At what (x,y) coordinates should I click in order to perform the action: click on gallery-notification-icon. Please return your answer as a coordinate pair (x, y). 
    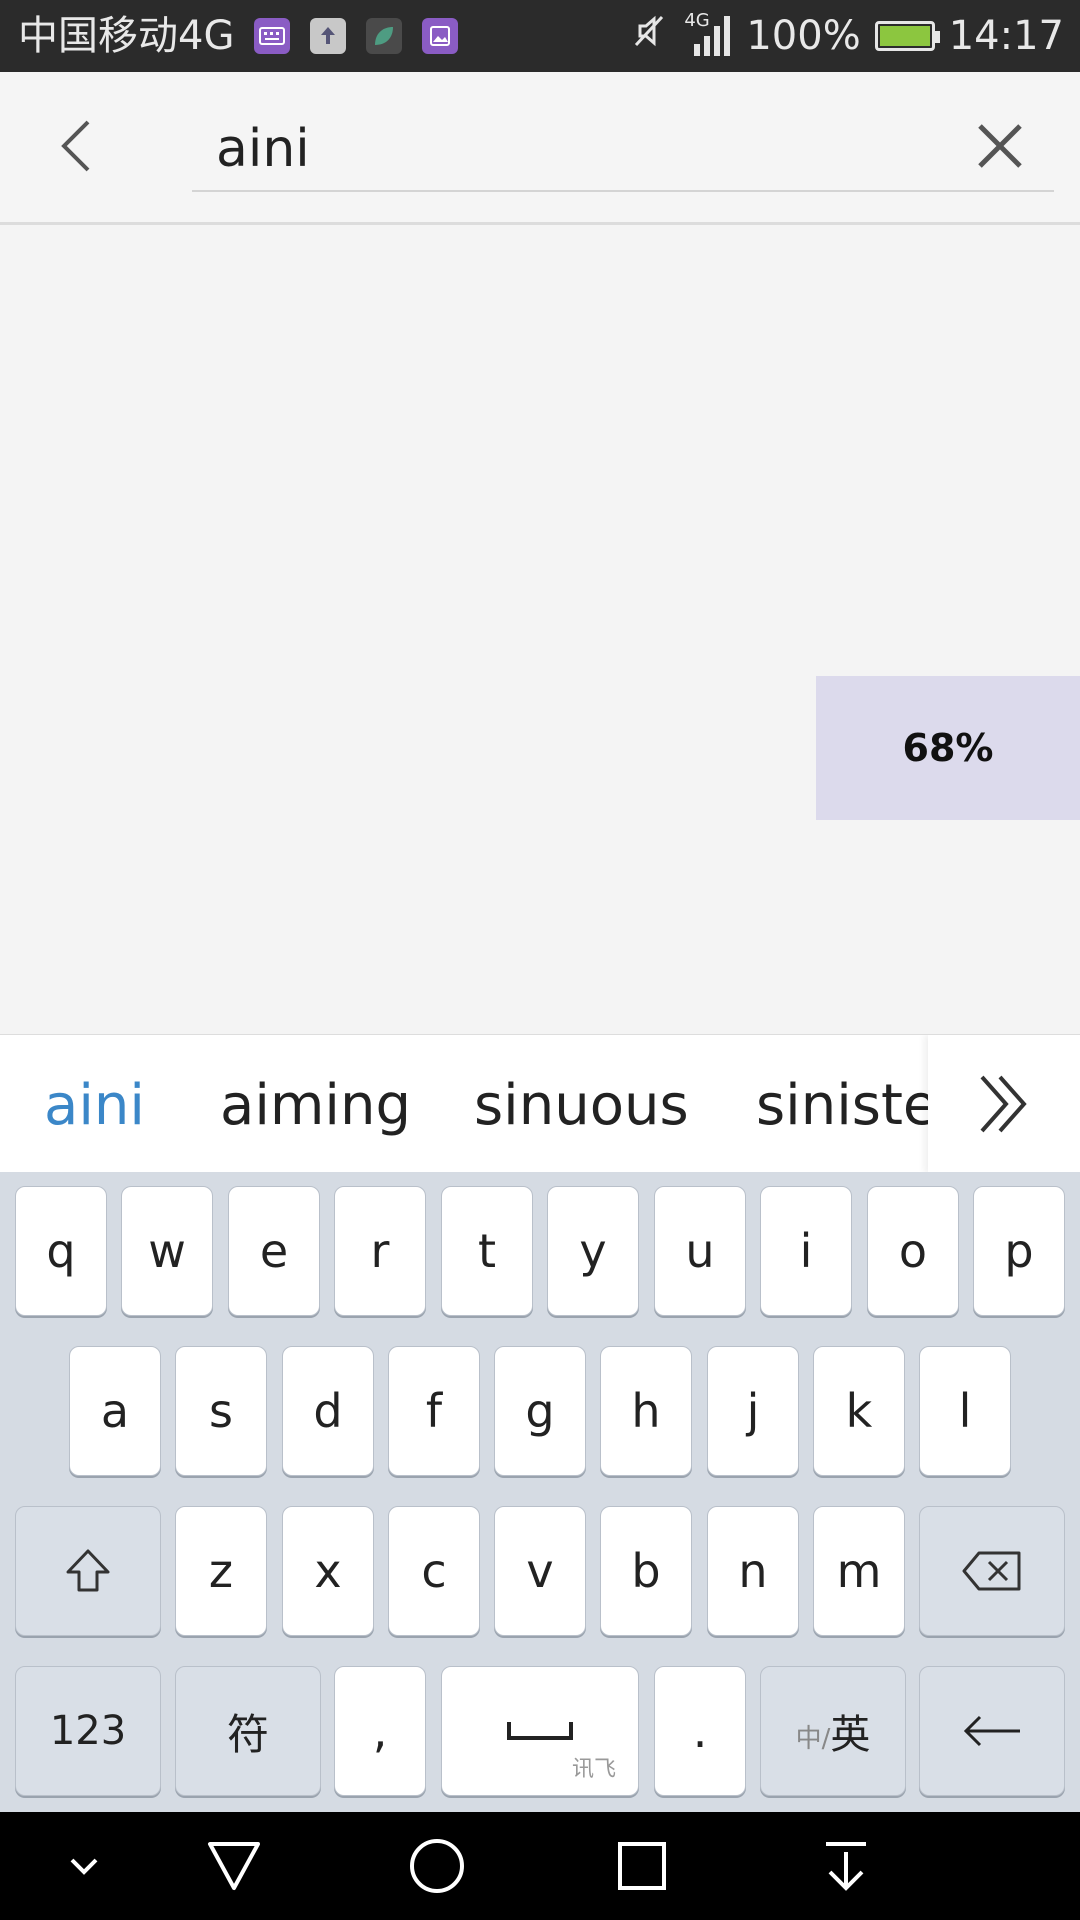
    Looking at the image, I should click on (440, 36).